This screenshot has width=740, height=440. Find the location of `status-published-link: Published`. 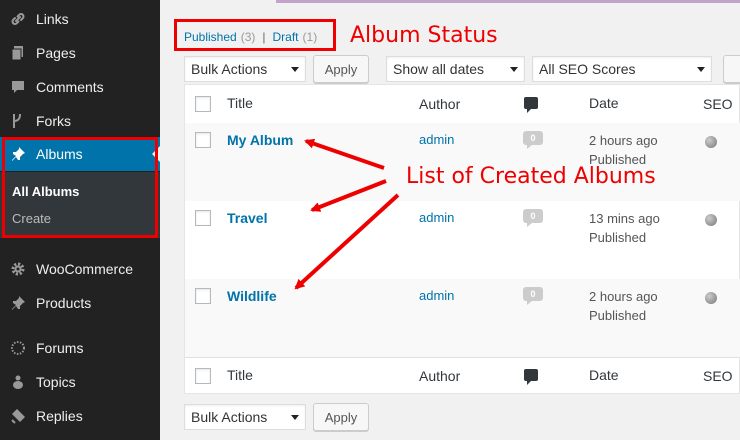

status-published-link: Published is located at coordinates (210, 37).